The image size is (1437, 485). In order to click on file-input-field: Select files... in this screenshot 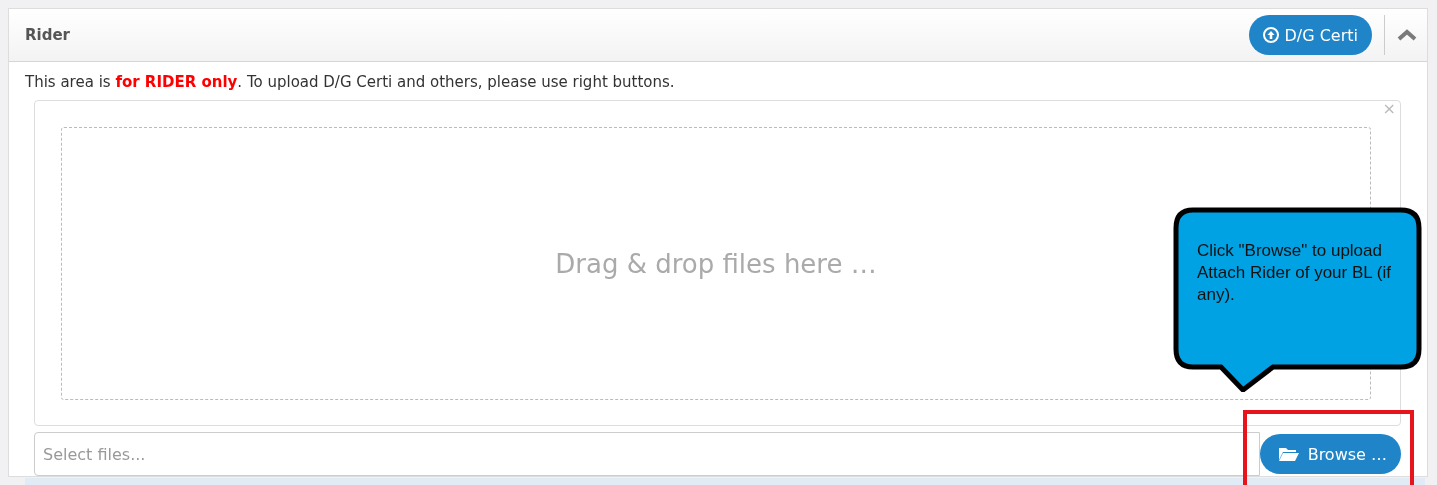, I will do `click(647, 454)`.